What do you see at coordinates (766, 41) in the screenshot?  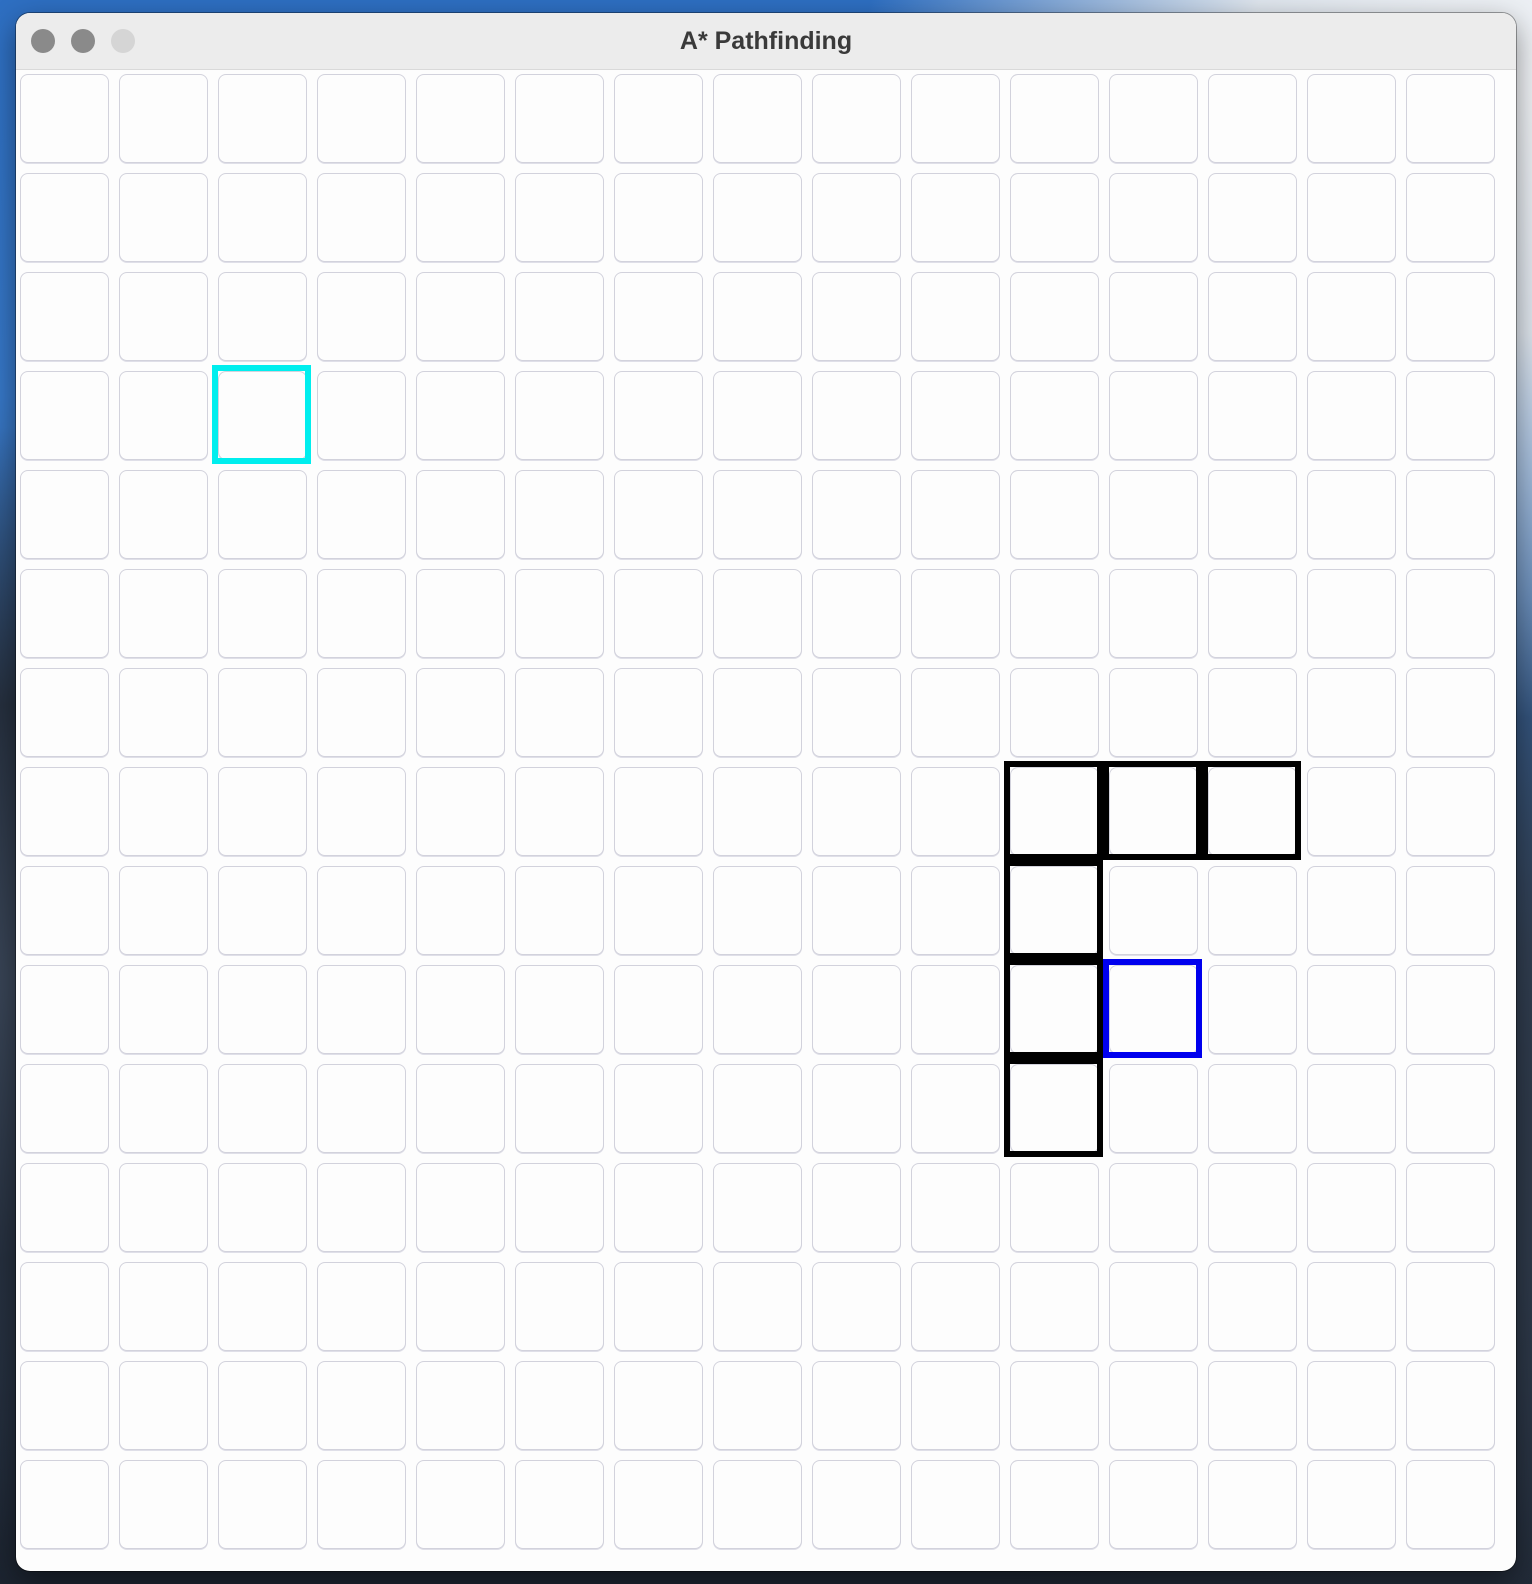 I see `title-bar: A* Pathfinding` at bounding box center [766, 41].